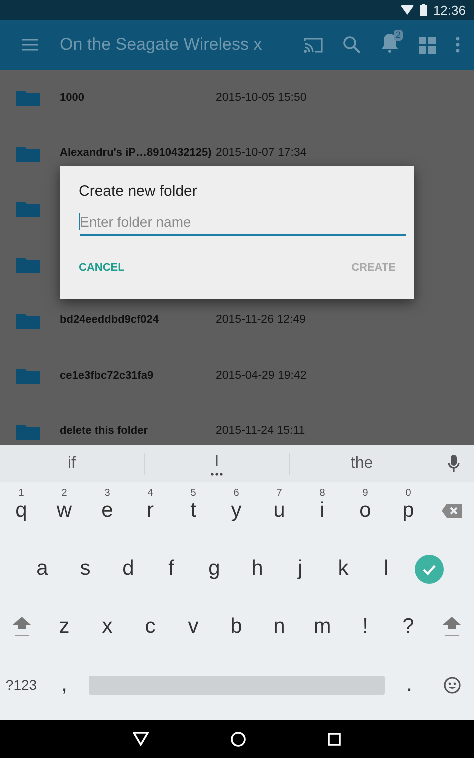  Describe the element at coordinates (21, 685) in the screenshot. I see `symbols-key: ?123` at that location.